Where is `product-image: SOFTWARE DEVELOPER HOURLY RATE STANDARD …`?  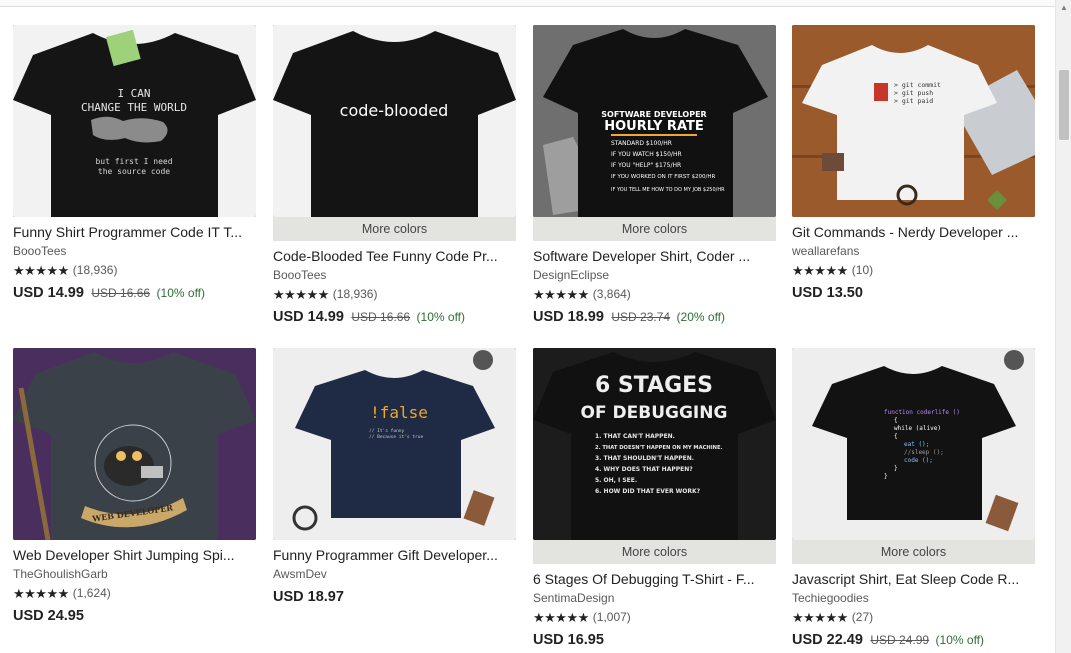
product-image: SOFTWARE DEVELOPER HOURLY RATE STANDARD … is located at coordinates (654, 121).